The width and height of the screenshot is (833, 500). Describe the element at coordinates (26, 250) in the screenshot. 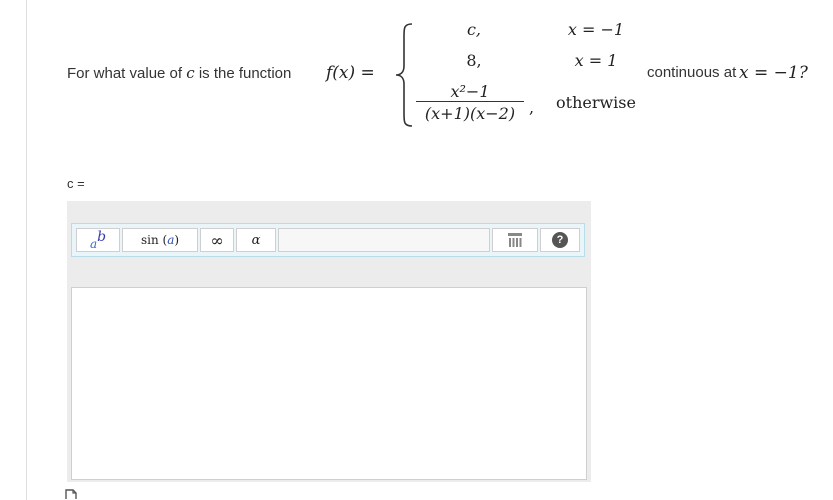

I see `left-divider` at that location.